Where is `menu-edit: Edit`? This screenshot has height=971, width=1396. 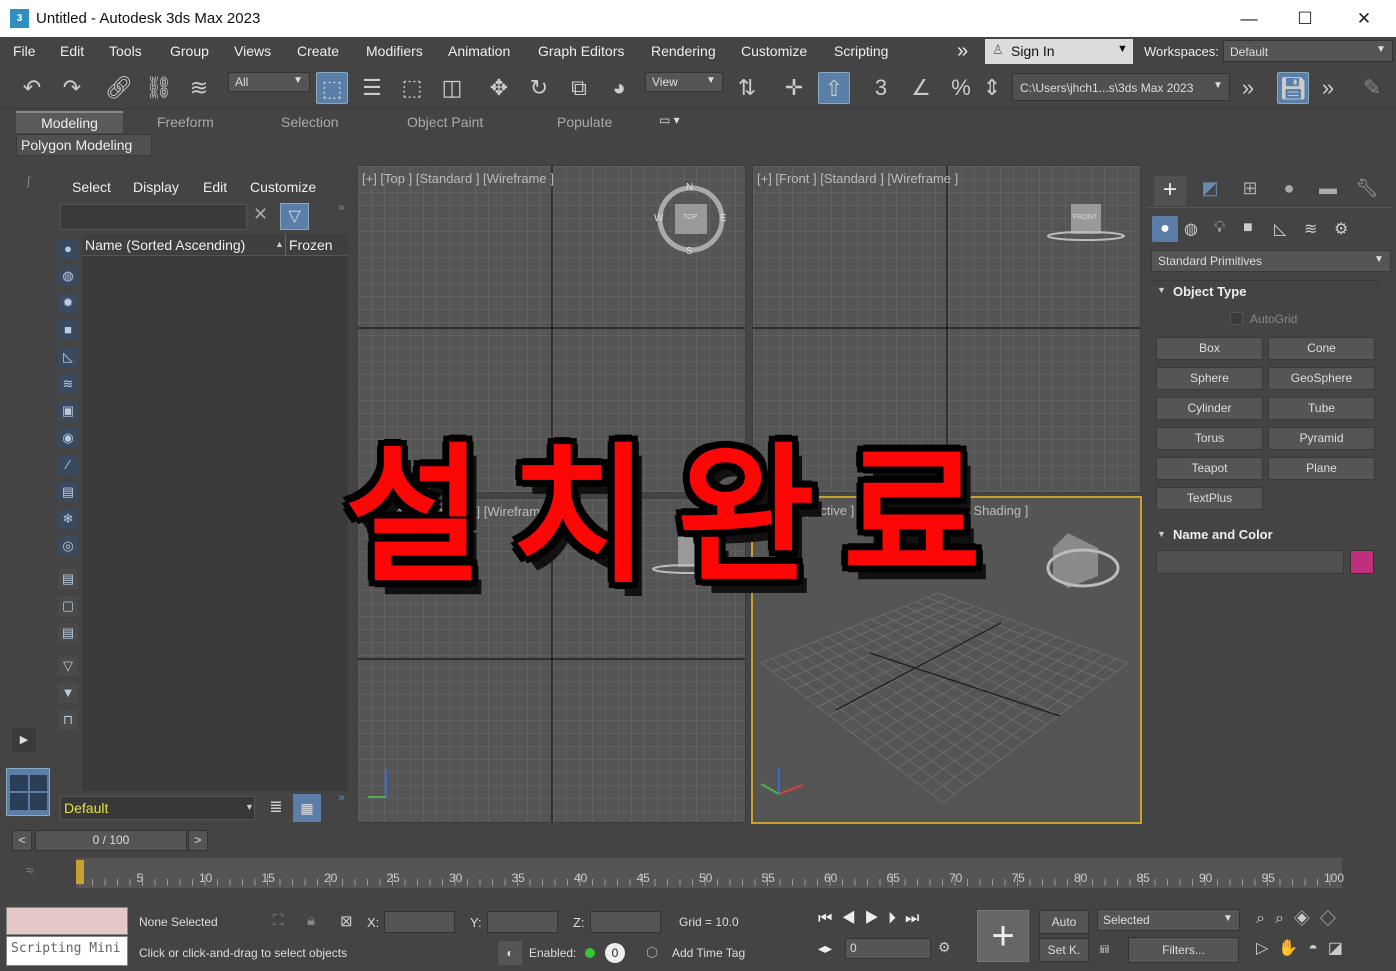
menu-edit: Edit is located at coordinates (72, 51).